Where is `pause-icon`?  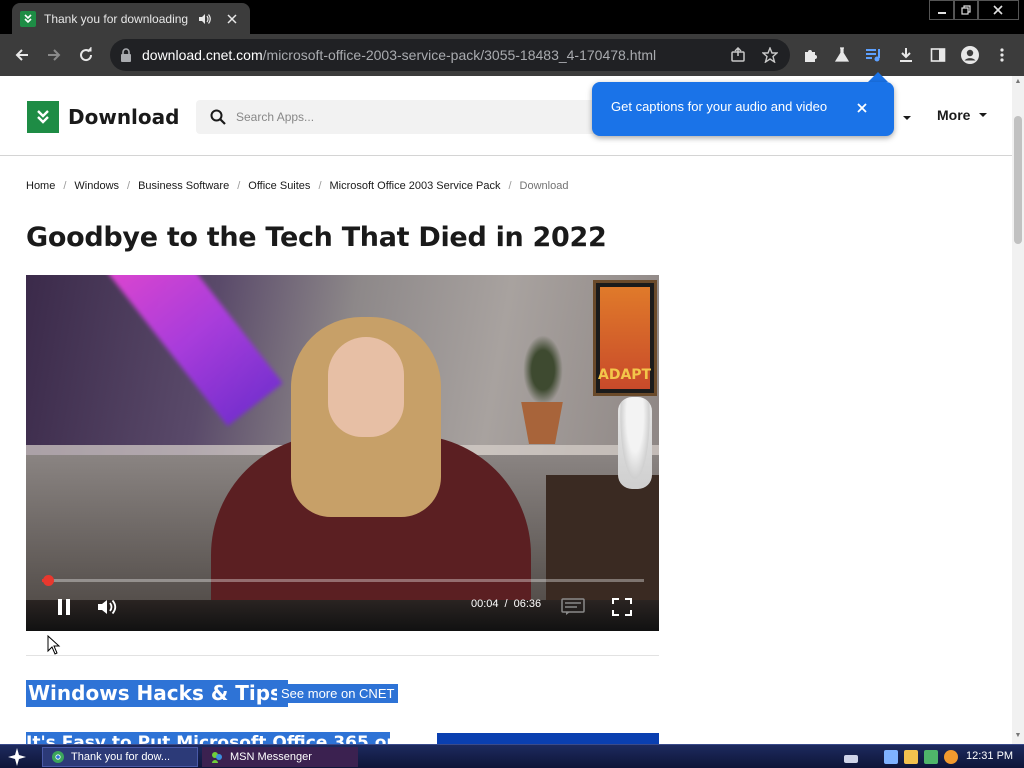 pause-icon is located at coordinates (64, 607).